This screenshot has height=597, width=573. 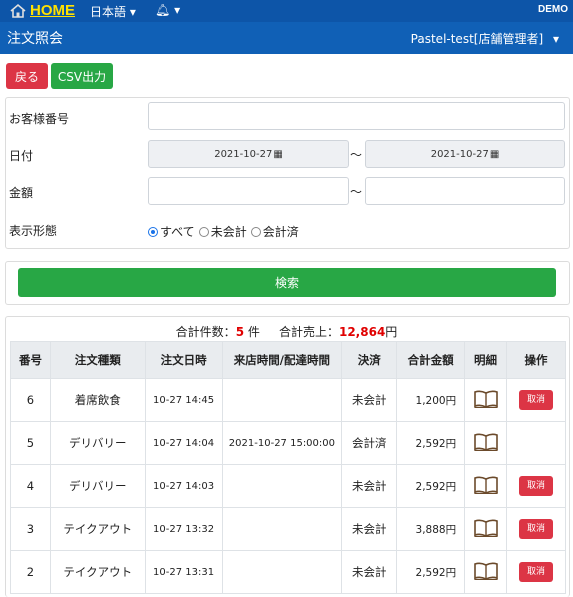 What do you see at coordinates (153, 231) in the screenshot?
I see `radio-button-checked` at bounding box center [153, 231].